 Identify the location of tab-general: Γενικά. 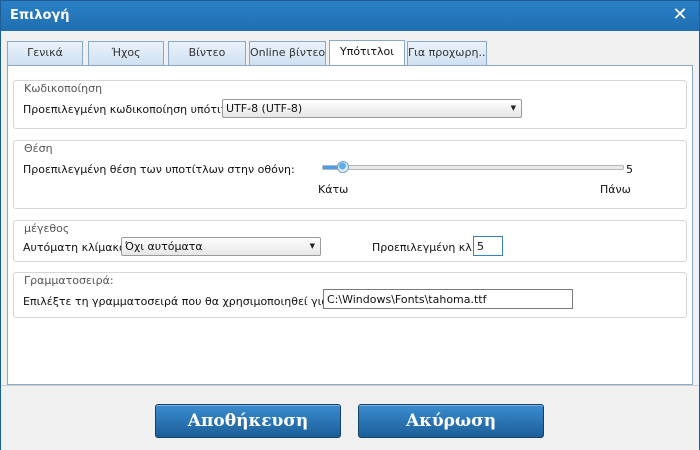
(45, 53).